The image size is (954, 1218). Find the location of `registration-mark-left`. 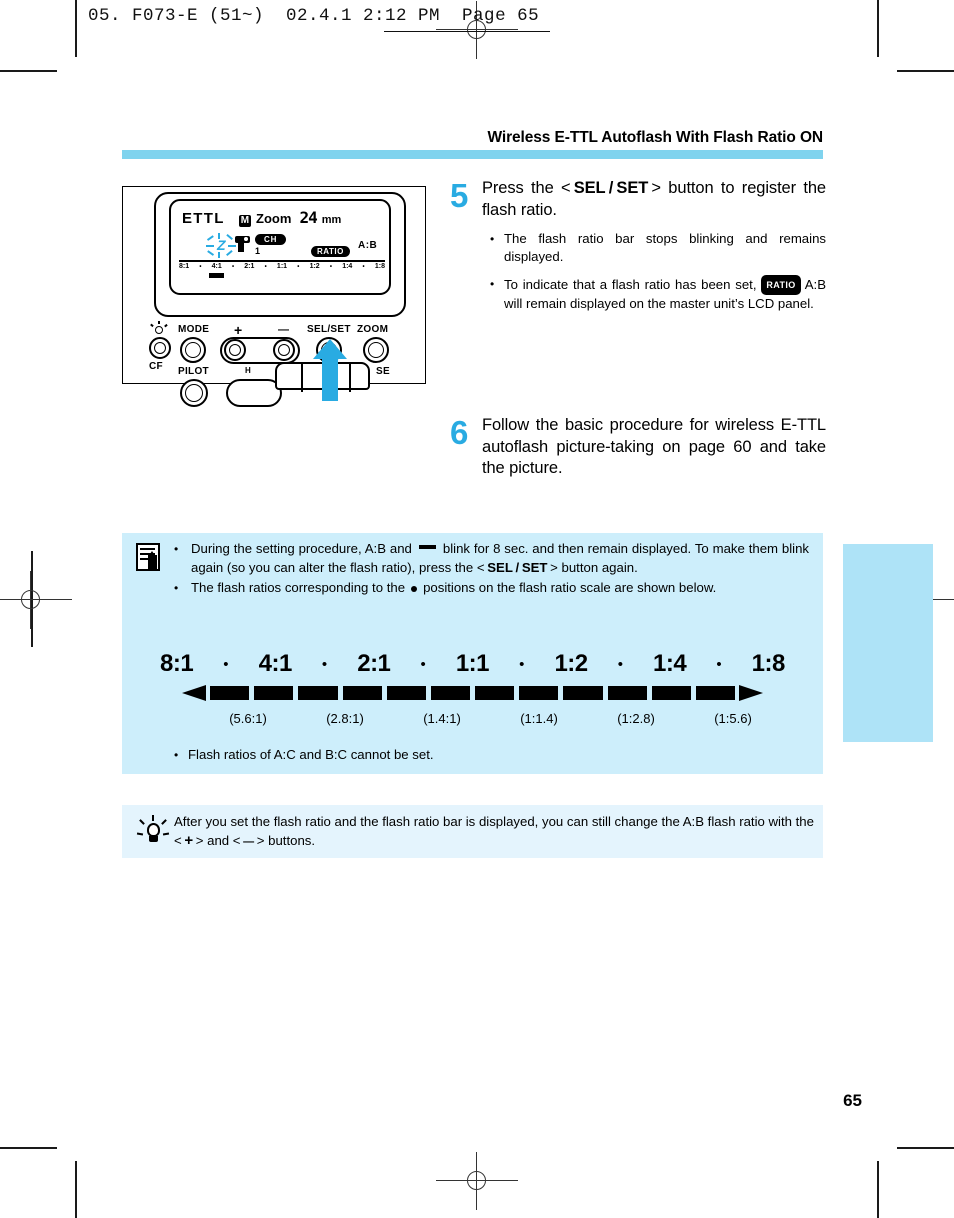

registration-mark-left is located at coordinates (36, 600).